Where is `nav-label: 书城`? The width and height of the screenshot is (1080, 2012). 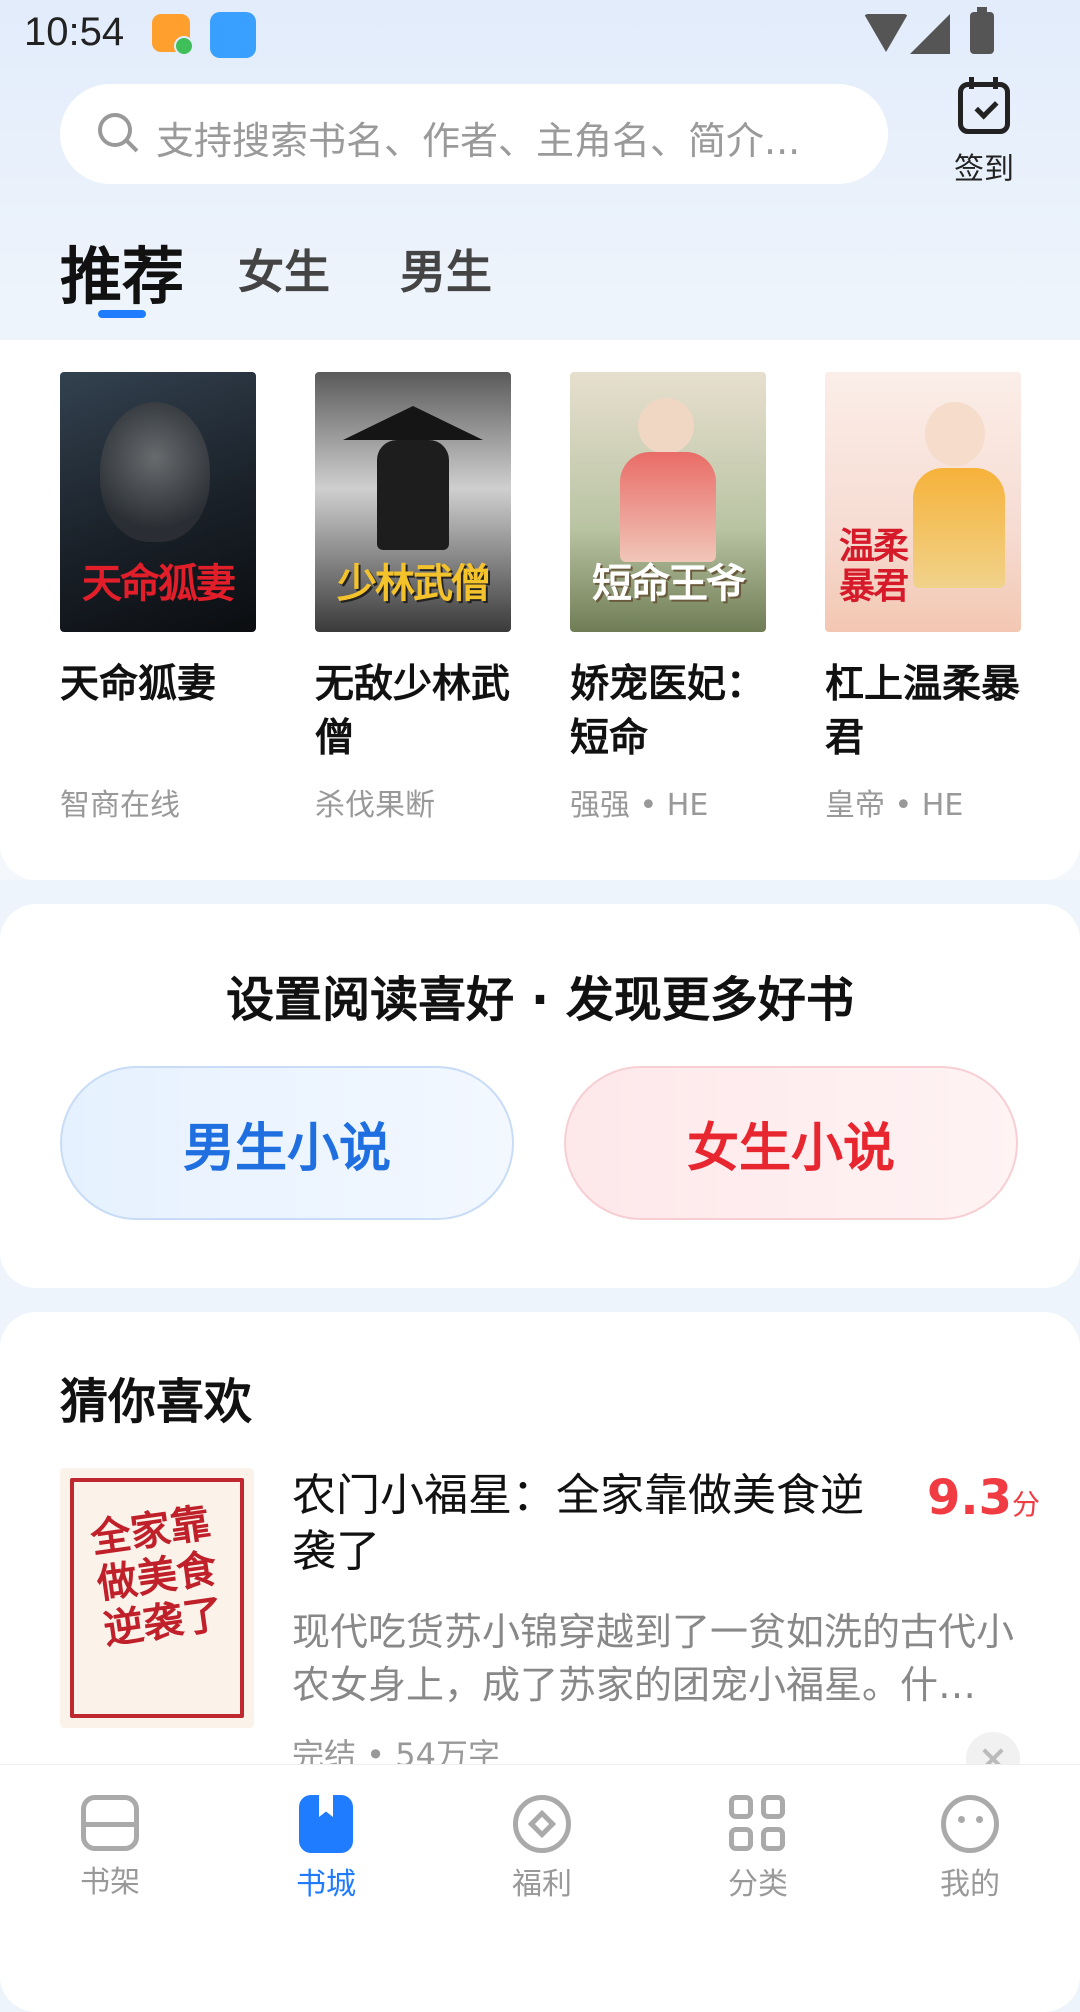
nav-label: 书城 is located at coordinates (326, 1884).